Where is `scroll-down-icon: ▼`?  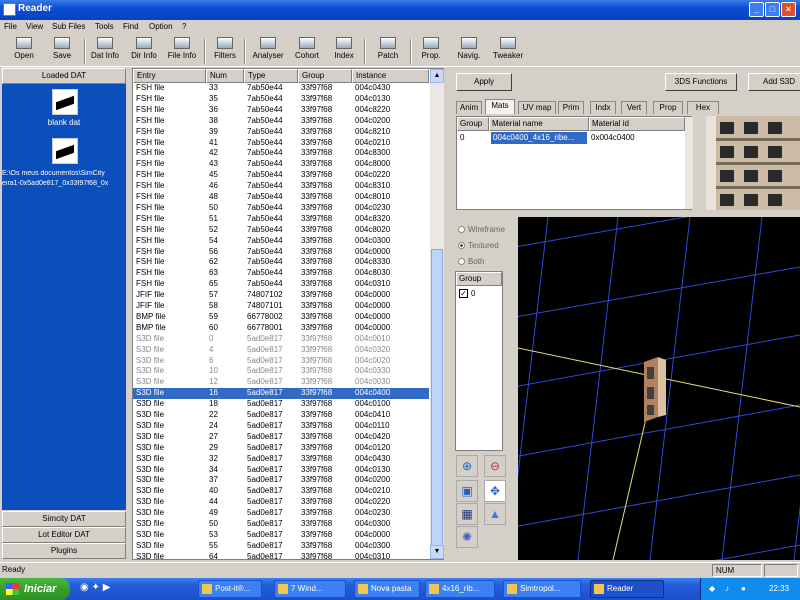
scroll-down-icon: ▼ is located at coordinates (437, 552).